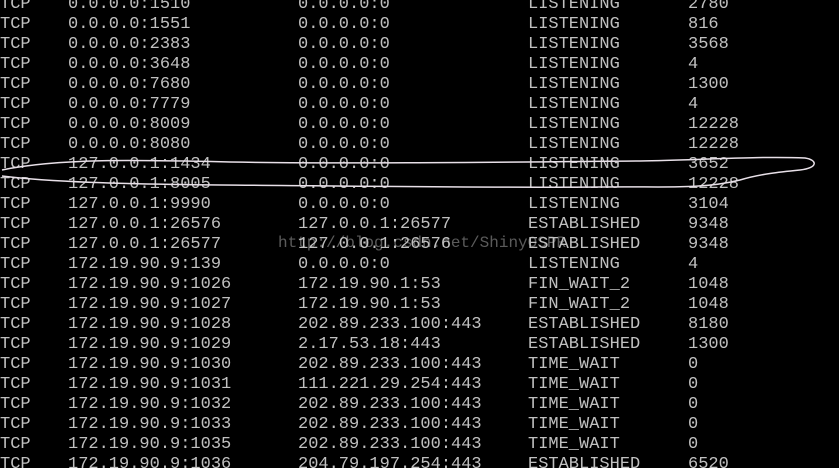 The image size is (839, 468). I want to click on console-row: TCP 127.0.0.1:9990 0.0.0.0:0 LISTENING 3104, so click(419, 205).